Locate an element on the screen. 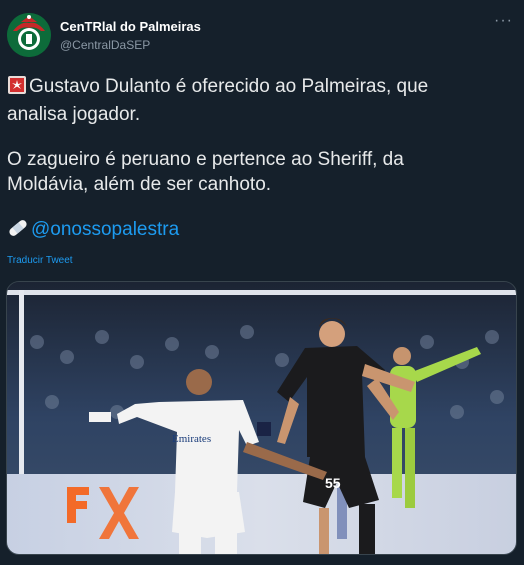 The image size is (524, 565). tweet-line-mention: @onossopalestra is located at coordinates (261, 231).